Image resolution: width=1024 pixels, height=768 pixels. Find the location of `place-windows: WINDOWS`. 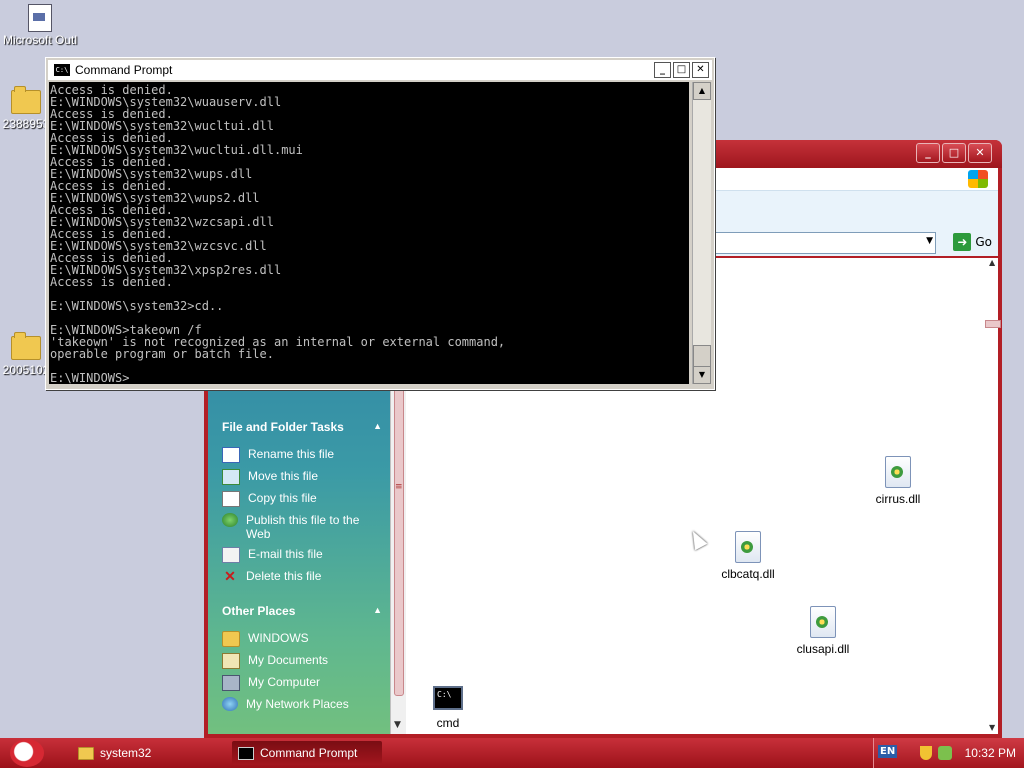

place-windows: WINDOWS is located at coordinates (302, 639).